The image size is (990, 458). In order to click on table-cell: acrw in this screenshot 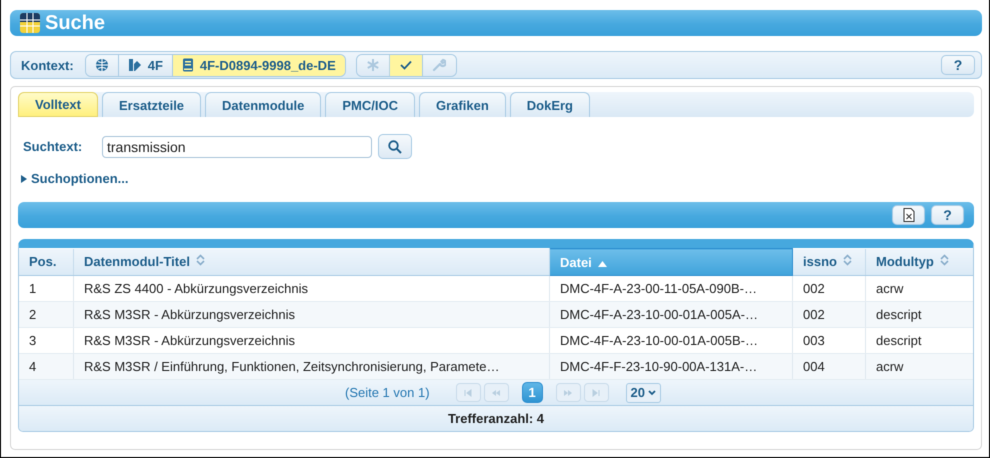, I will do `click(919, 367)`.